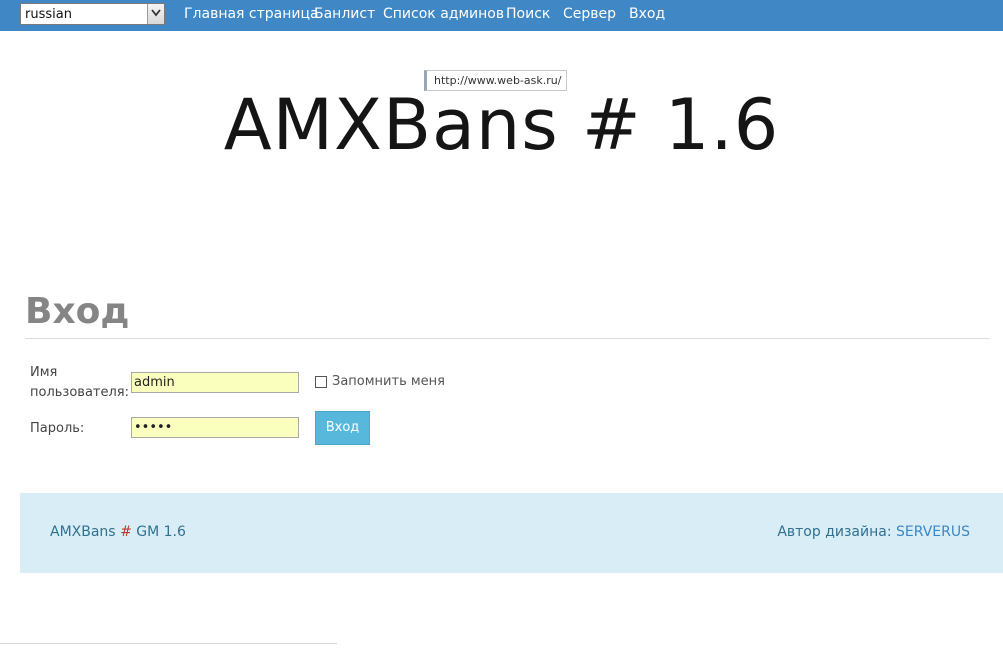 The height and width of the screenshot is (664, 1003). What do you see at coordinates (161, 532) in the screenshot?
I see `footer-version-number: GM 1.6` at bounding box center [161, 532].